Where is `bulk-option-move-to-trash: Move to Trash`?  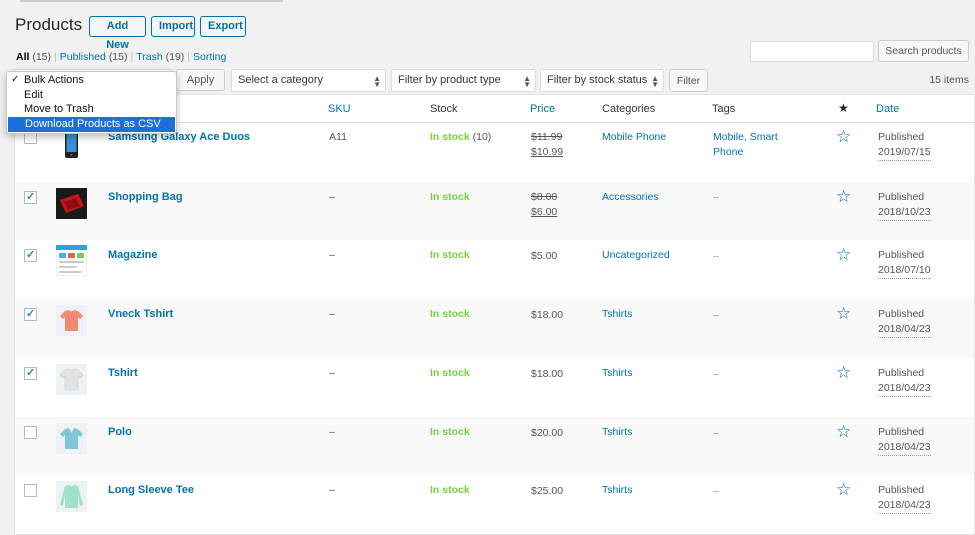 bulk-option-move-to-trash: Move to Trash is located at coordinates (91, 109).